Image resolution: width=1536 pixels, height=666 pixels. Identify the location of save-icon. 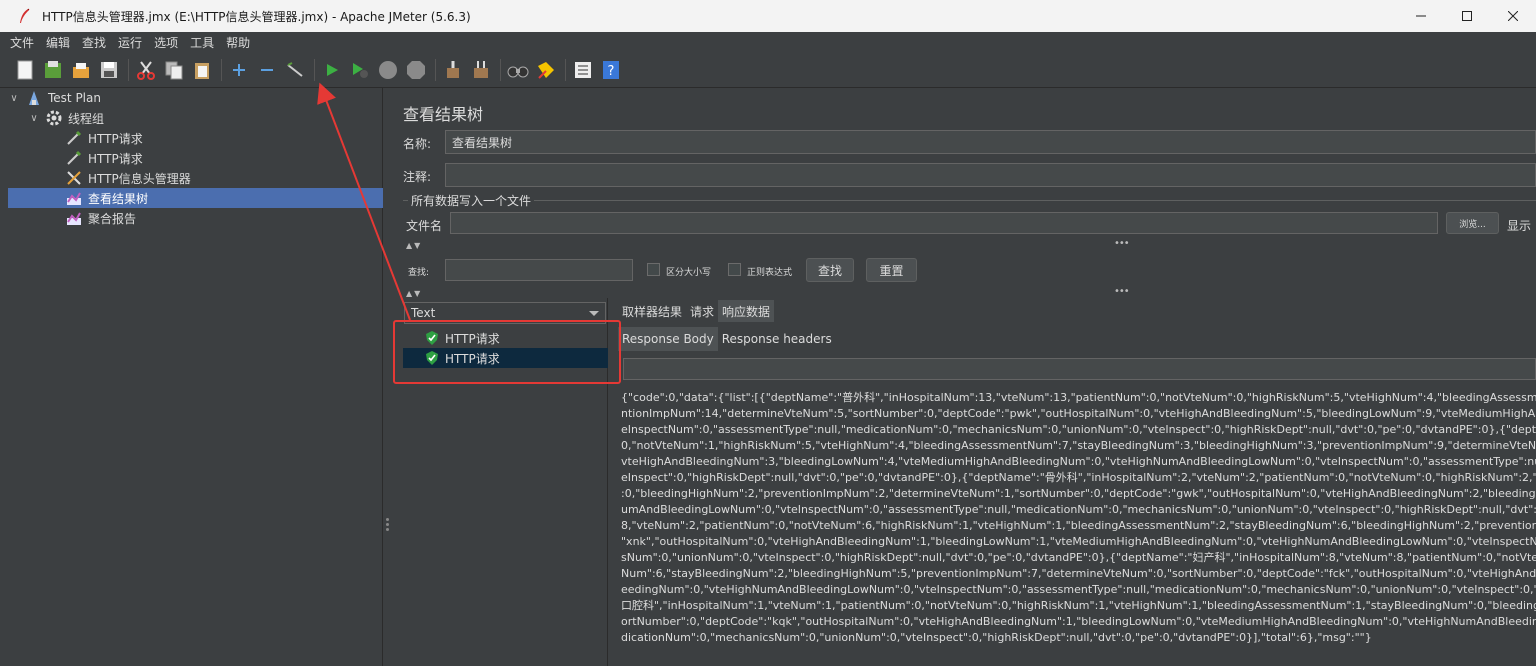
(109, 70).